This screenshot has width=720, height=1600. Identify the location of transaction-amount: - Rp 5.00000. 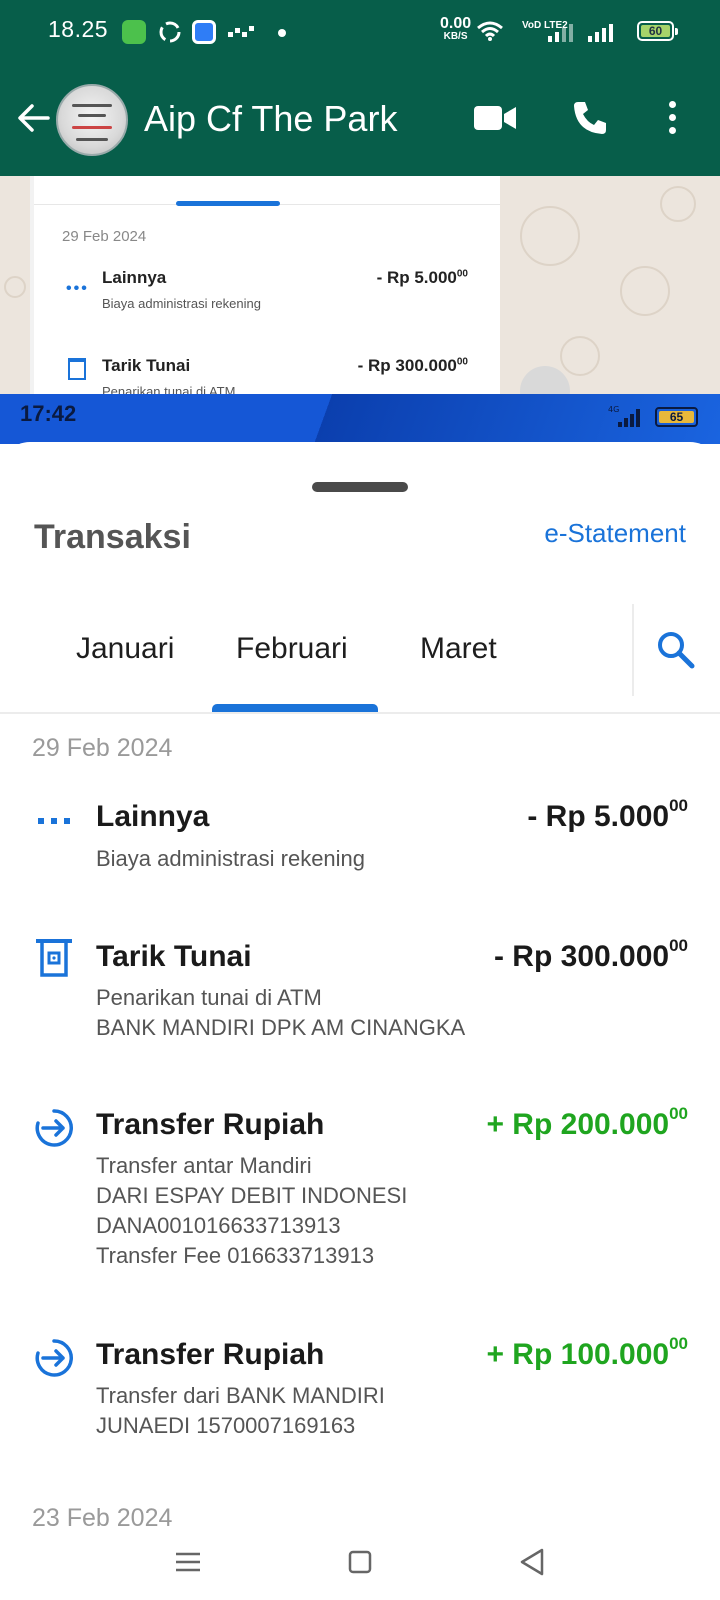
(607, 814).